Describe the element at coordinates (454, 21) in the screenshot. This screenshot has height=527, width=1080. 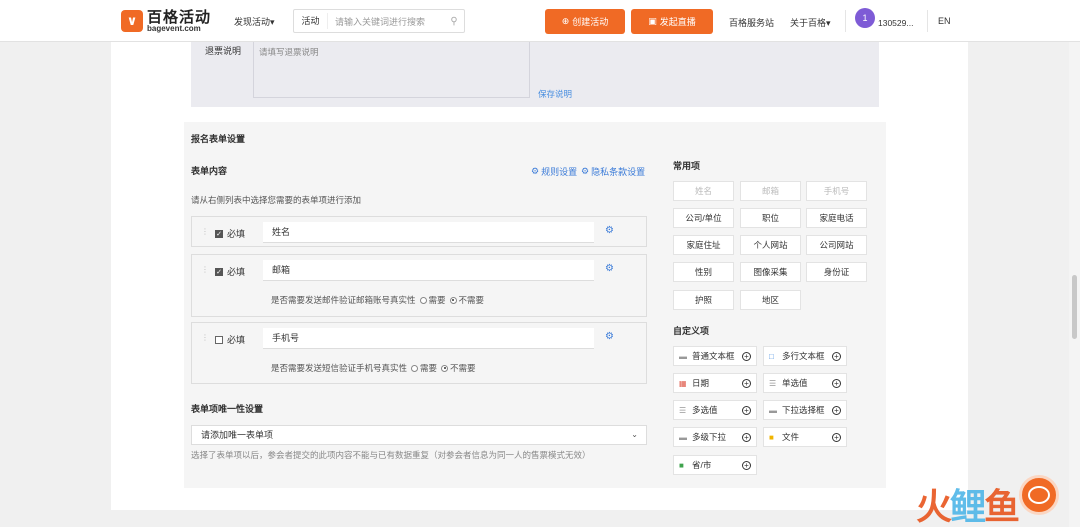
I see `search-icon: ⚲` at that location.